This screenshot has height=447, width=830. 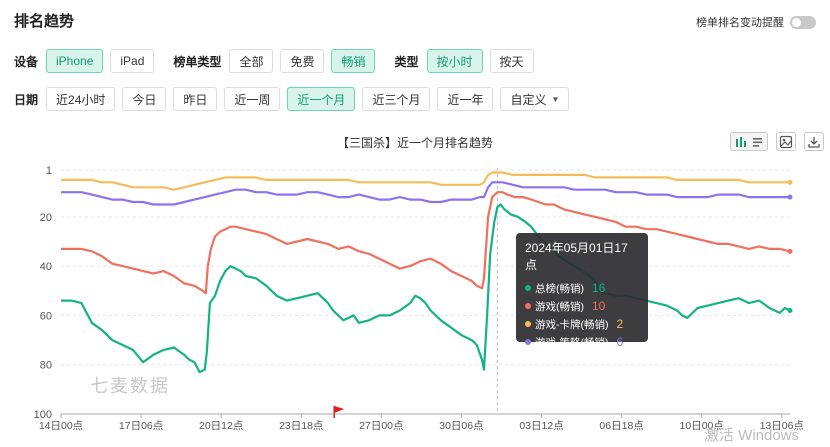 What do you see at coordinates (130, 386) in the screenshot?
I see `watermark: 七麦数据` at bounding box center [130, 386].